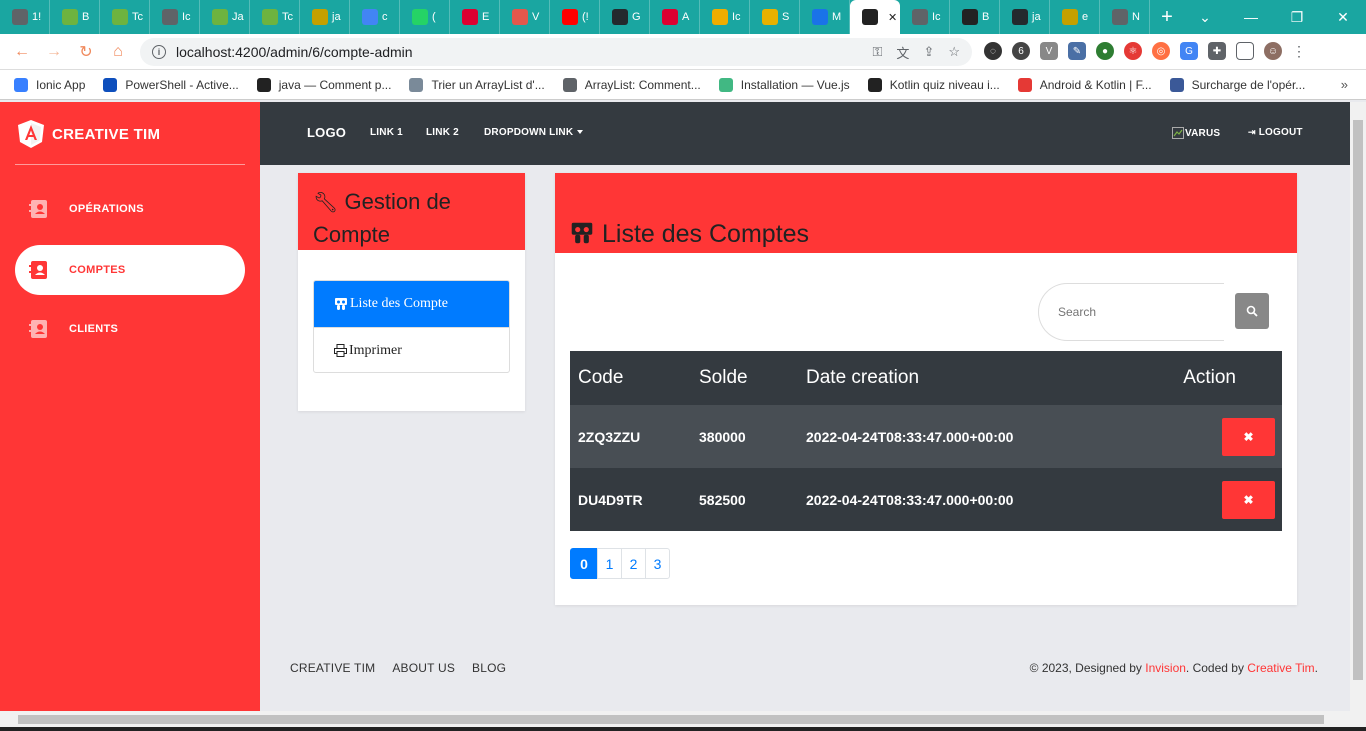 Image resolution: width=1366 pixels, height=731 pixels. Describe the element at coordinates (993, 51) in the screenshot. I see `extension-icon: ◌` at that location.